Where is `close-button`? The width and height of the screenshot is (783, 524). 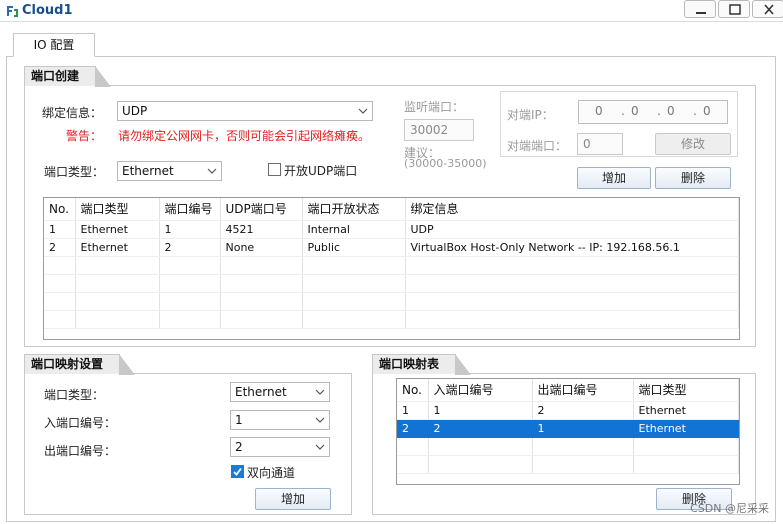
close-button is located at coordinates (767, 9).